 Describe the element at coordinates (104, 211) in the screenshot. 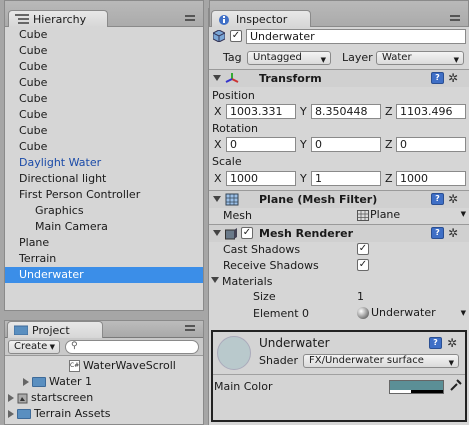

I see `hierarchy-item: Graphics` at that location.